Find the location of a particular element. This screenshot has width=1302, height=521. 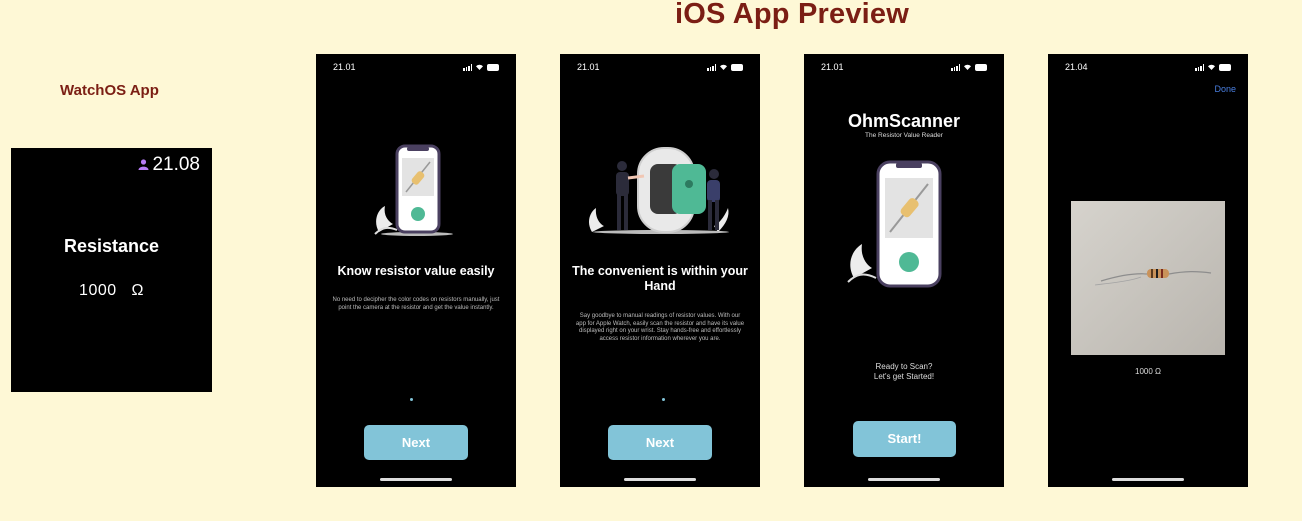

scan-prompt-line1: Ready to Scan? is located at coordinates (904, 366).